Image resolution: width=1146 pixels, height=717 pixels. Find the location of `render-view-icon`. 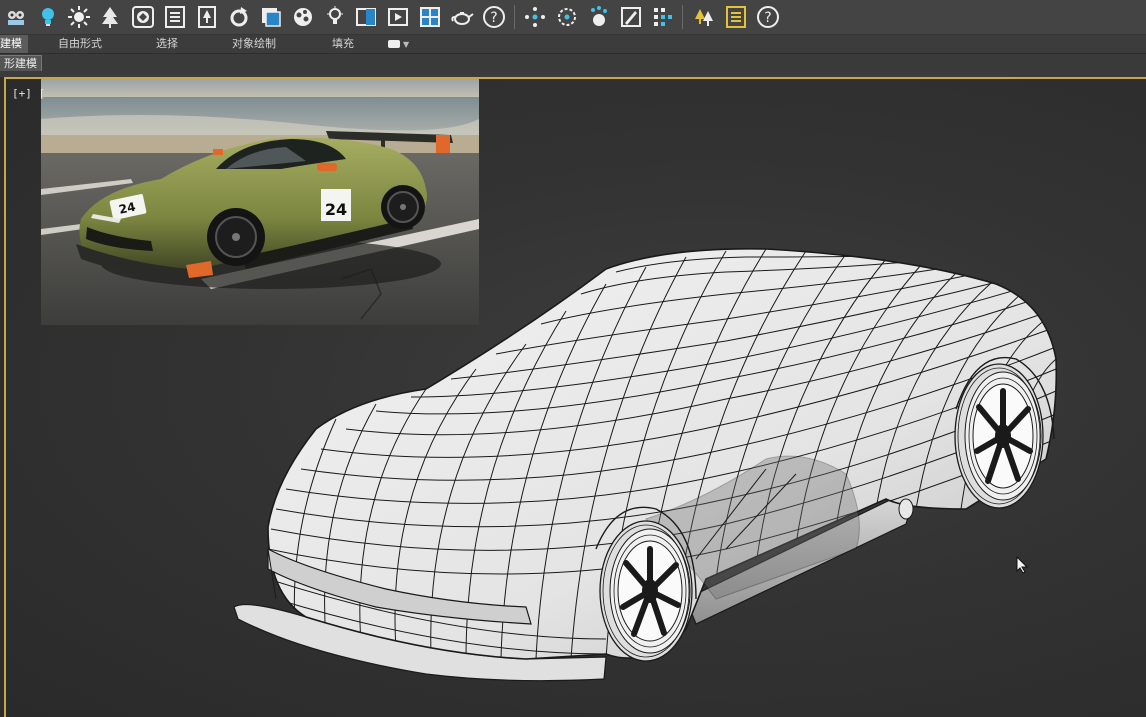

render-view-icon is located at coordinates (398, 17).